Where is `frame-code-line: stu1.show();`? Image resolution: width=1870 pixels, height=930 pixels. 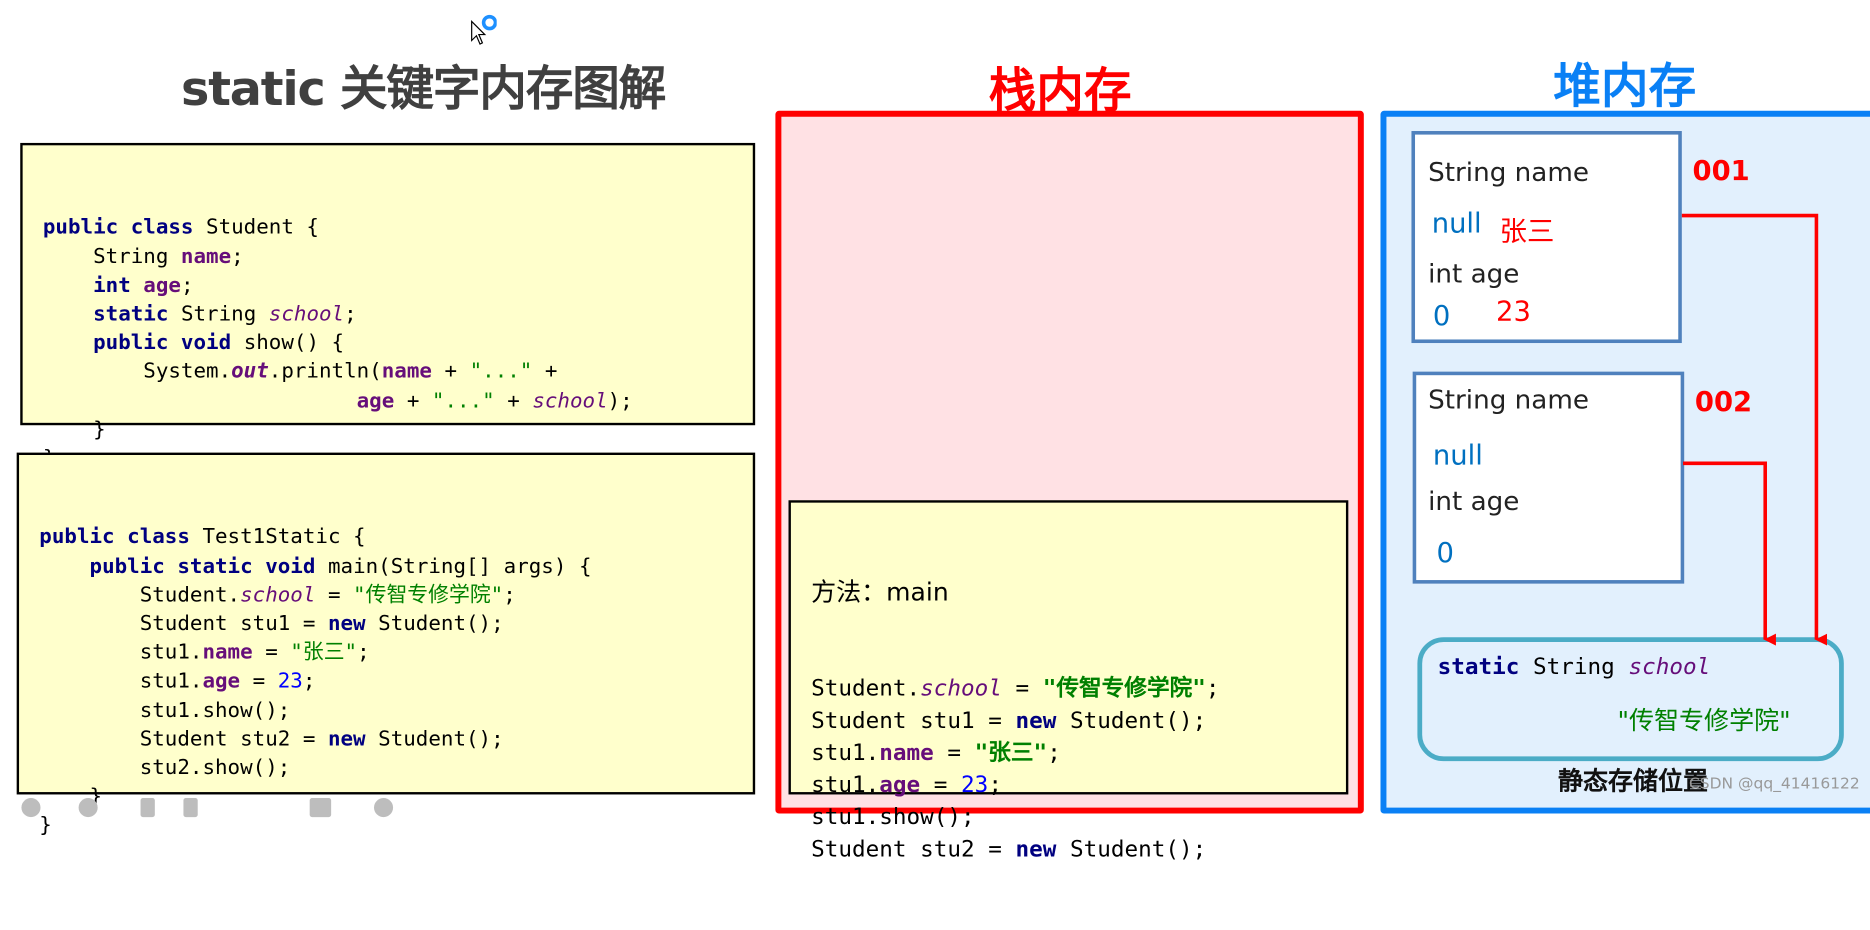
frame-code-line: stu1.show(); is located at coordinates (1078, 818).